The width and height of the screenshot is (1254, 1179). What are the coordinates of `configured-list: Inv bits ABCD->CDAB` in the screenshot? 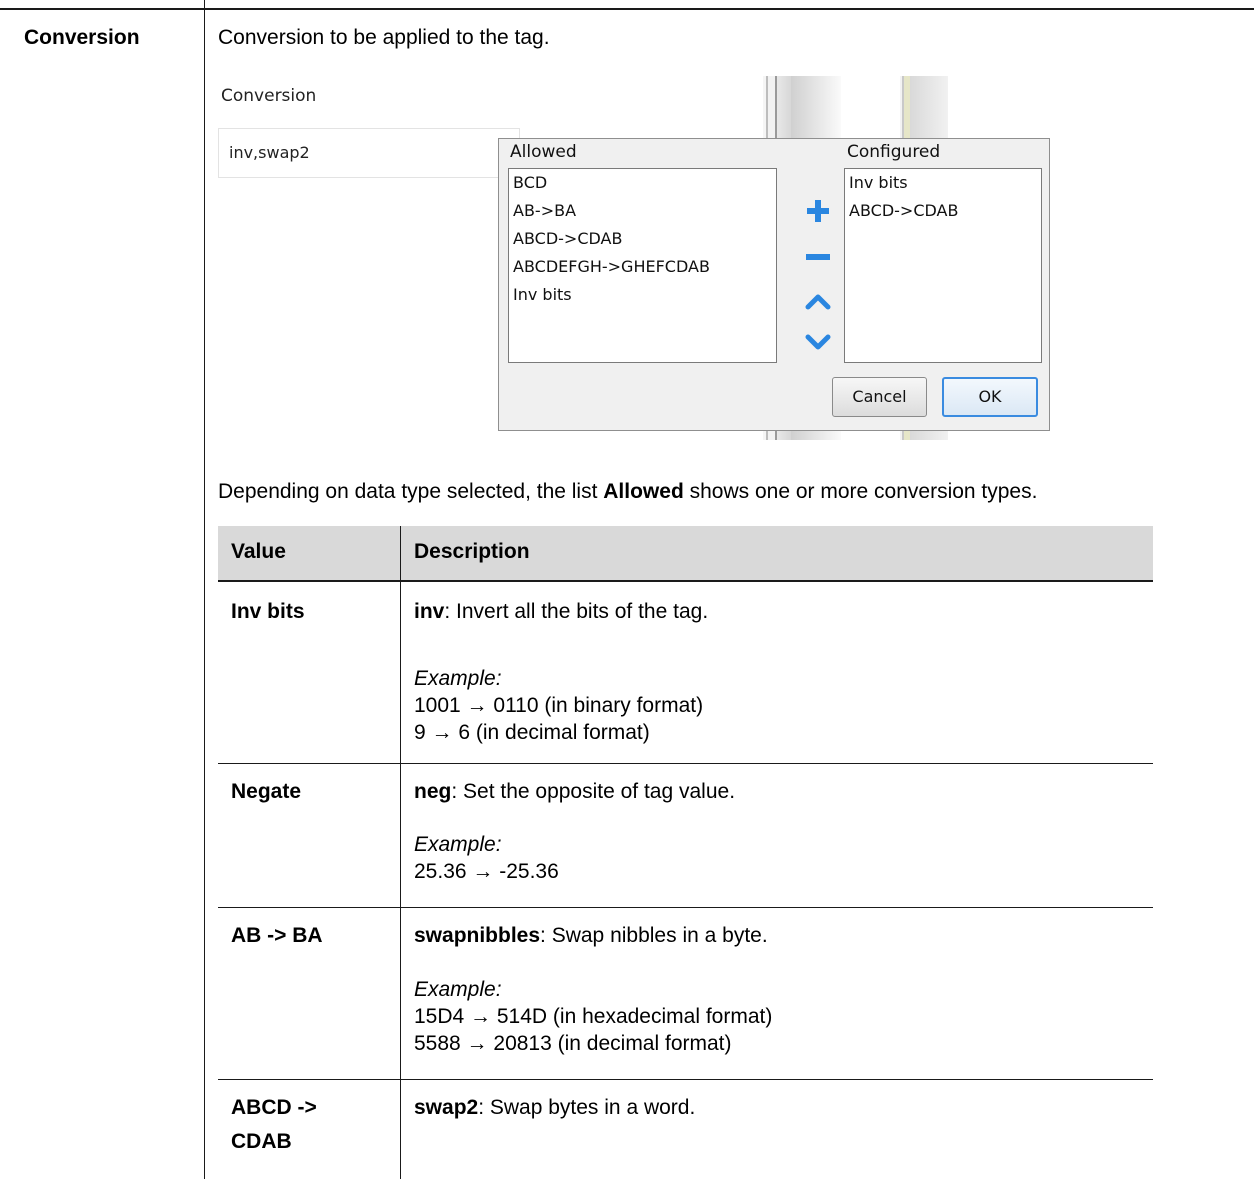 It's located at (943, 265).